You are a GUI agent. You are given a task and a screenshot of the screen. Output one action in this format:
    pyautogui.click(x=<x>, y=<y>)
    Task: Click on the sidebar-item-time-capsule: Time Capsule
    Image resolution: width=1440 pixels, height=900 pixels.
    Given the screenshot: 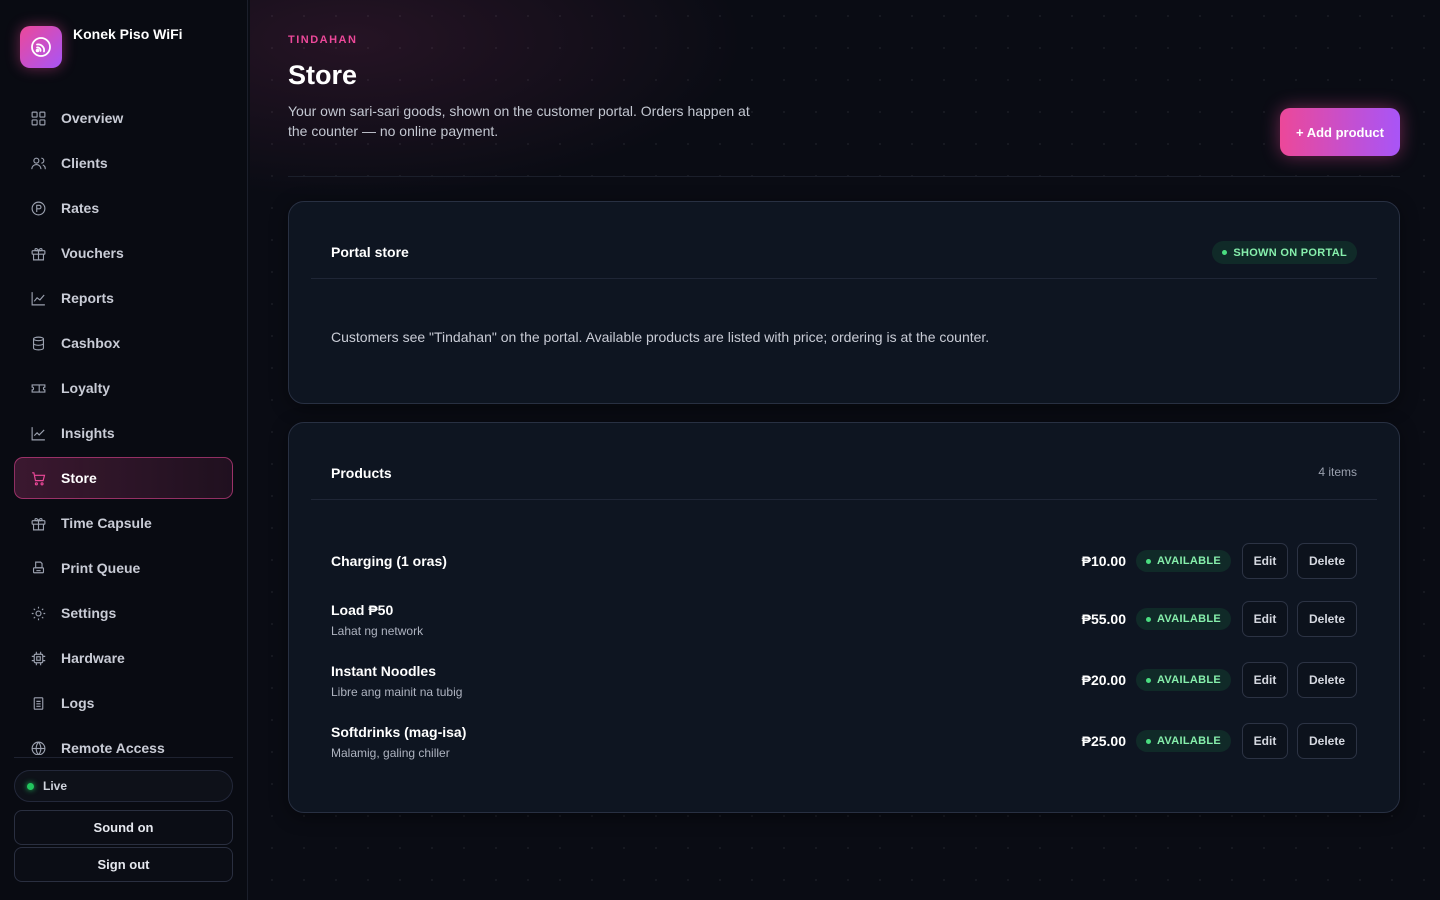 What is the action you would take?
    pyautogui.click(x=123, y=523)
    